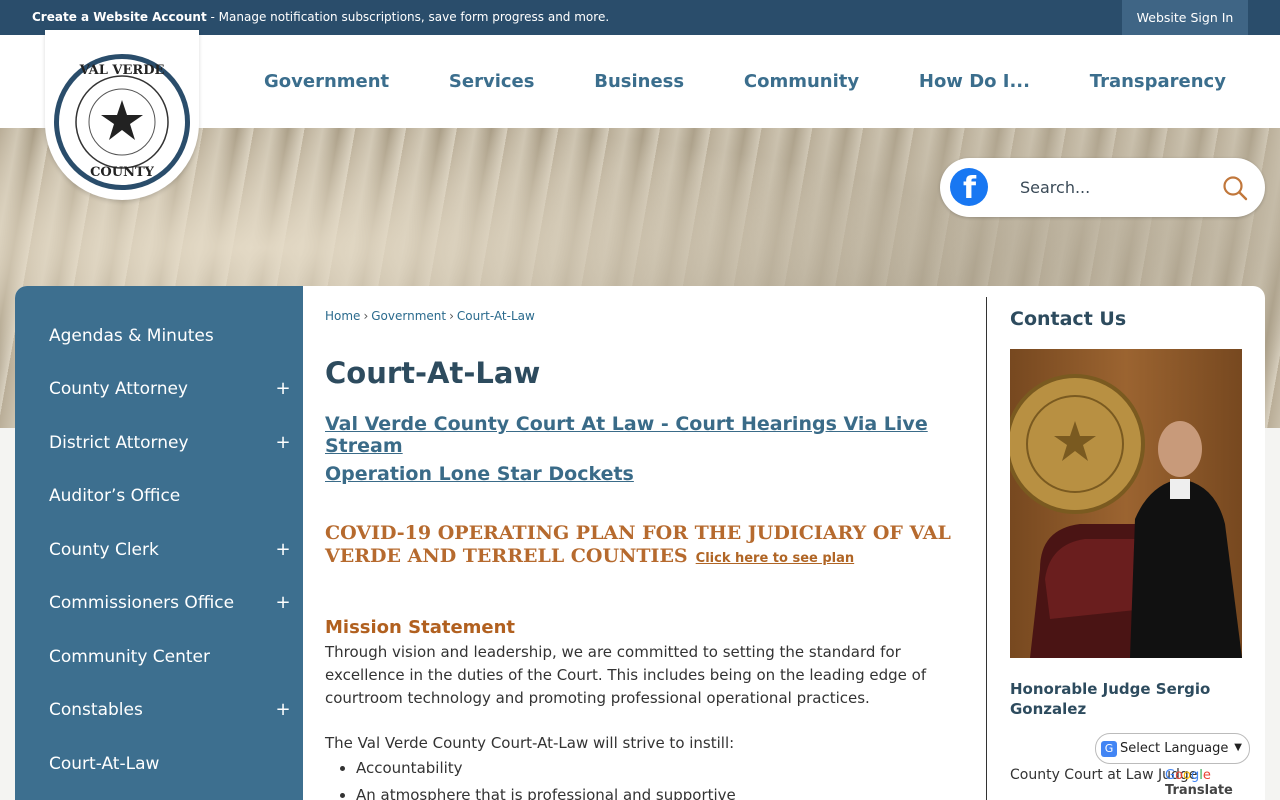 The height and width of the screenshot is (800, 1280). What do you see at coordinates (969, 187) in the screenshot?
I see `facebook-icon: f` at bounding box center [969, 187].